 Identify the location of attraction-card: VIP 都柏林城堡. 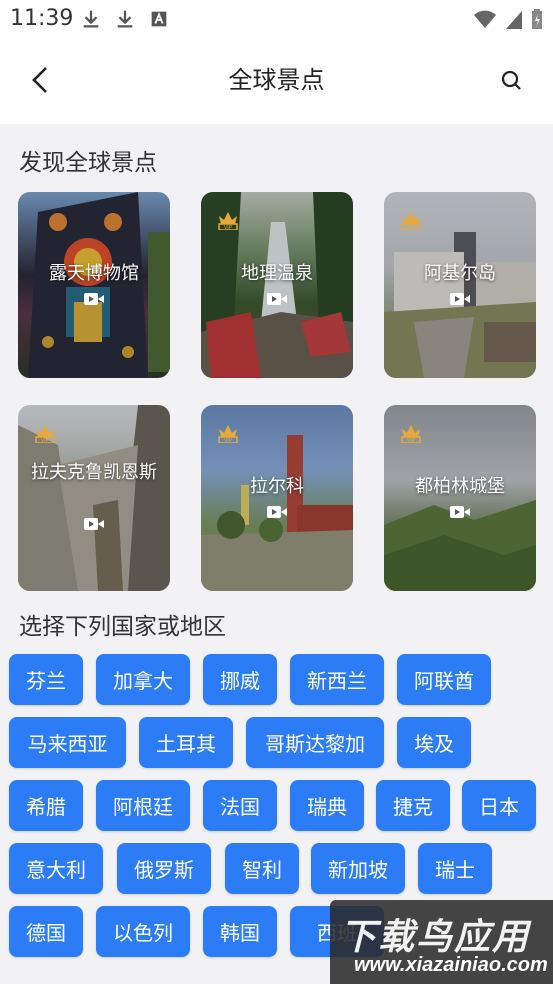
(460, 498).